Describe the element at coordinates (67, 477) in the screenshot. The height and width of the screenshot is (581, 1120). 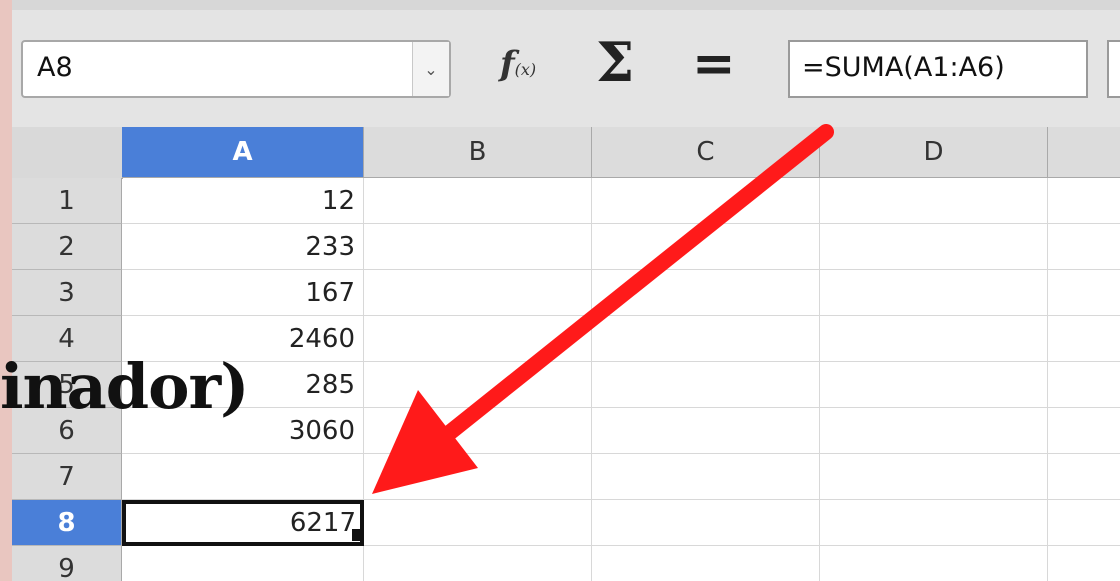
I see `row-header: 7` at that location.